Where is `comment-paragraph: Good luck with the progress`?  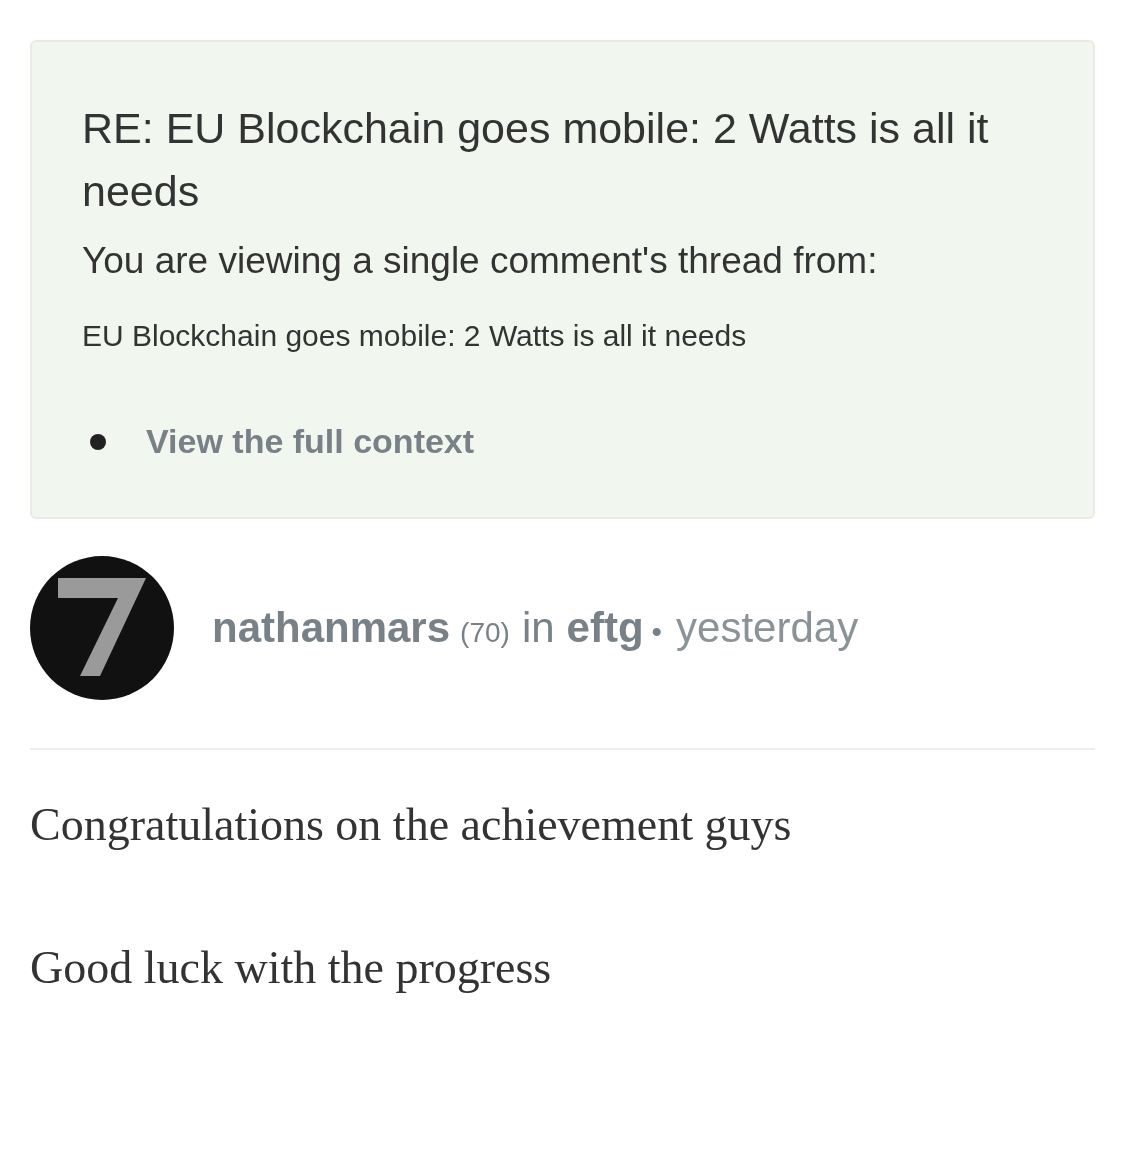 comment-paragraph: Good luck with the progress is located at coordinates (291, 968).